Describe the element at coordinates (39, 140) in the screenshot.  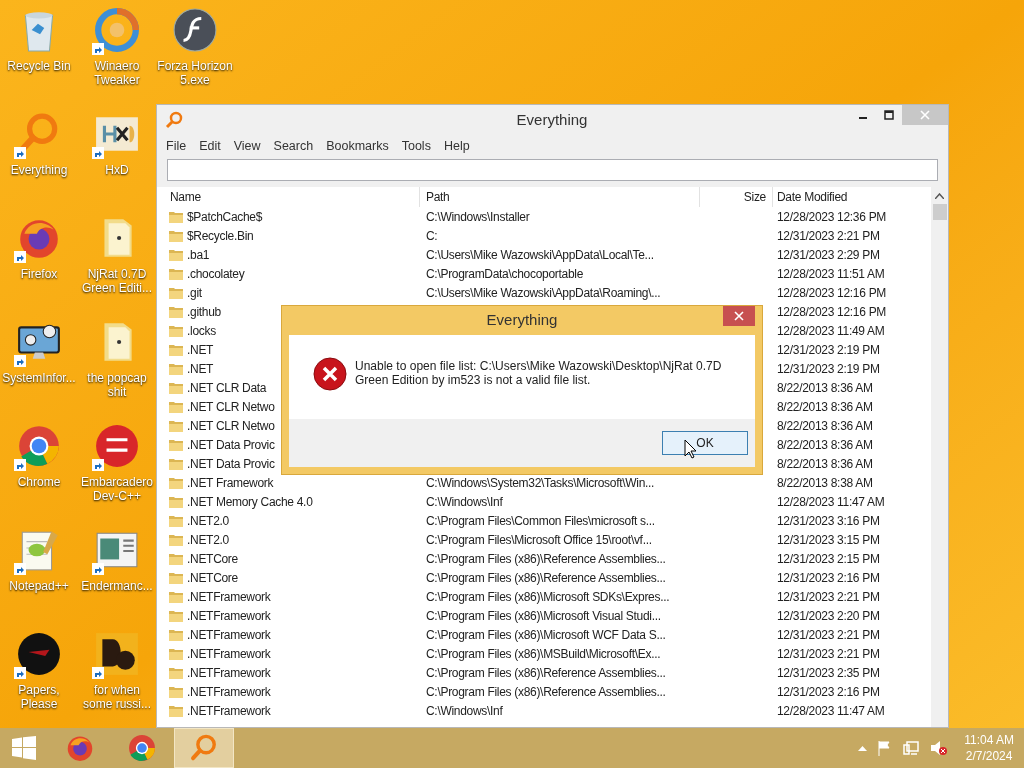
I see `desktop-icon: Everything` at that location.